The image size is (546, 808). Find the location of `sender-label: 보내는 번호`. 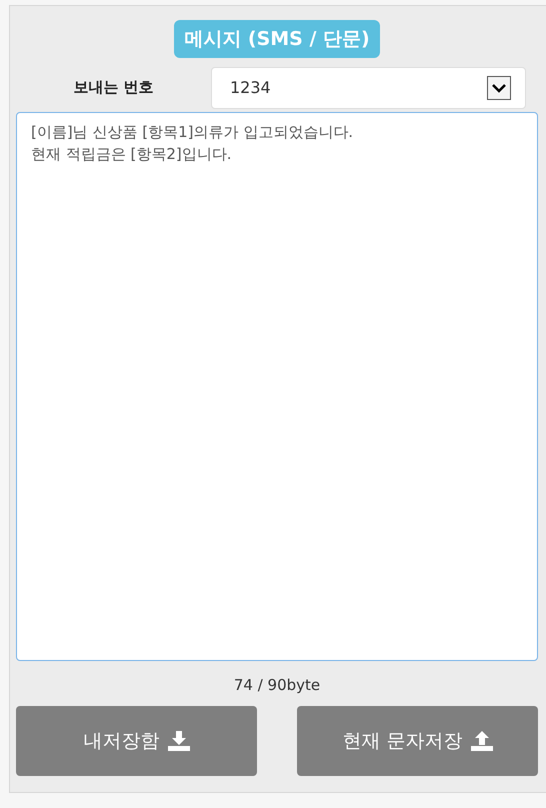

sender-label: 보내는 번호 is located at coordinates (113, 87).